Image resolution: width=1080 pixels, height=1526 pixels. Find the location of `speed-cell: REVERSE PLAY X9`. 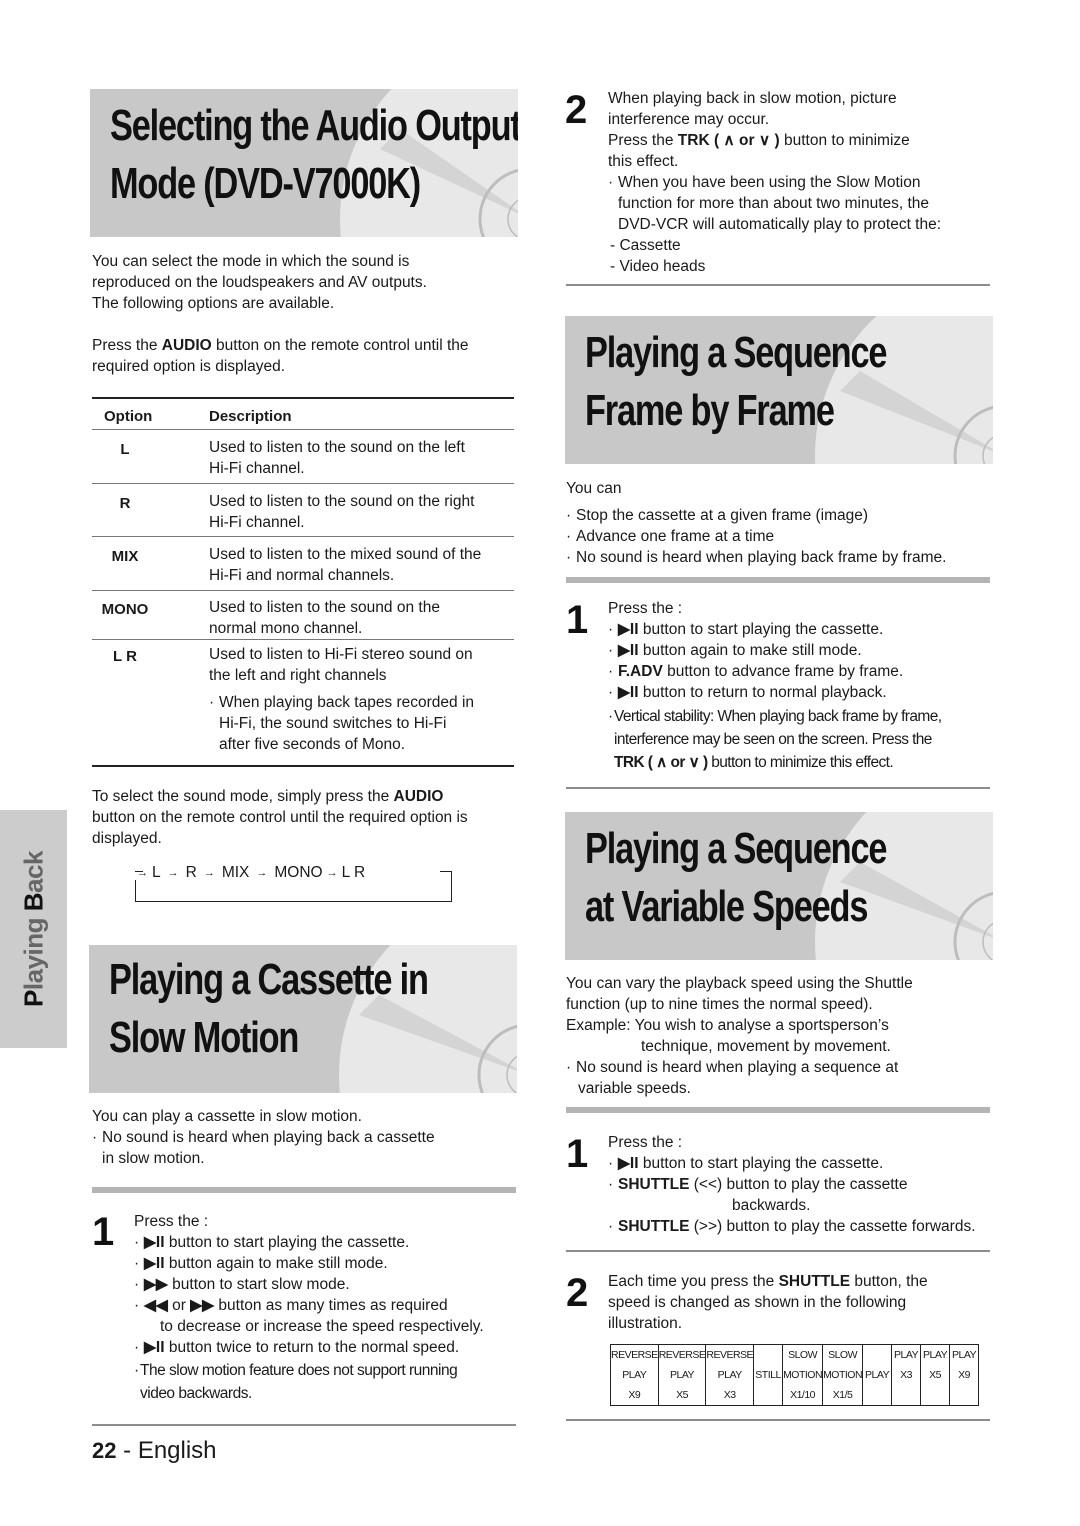

speed-cell: REVERSE PLAY X9 is located at coordinates (634, 1375).